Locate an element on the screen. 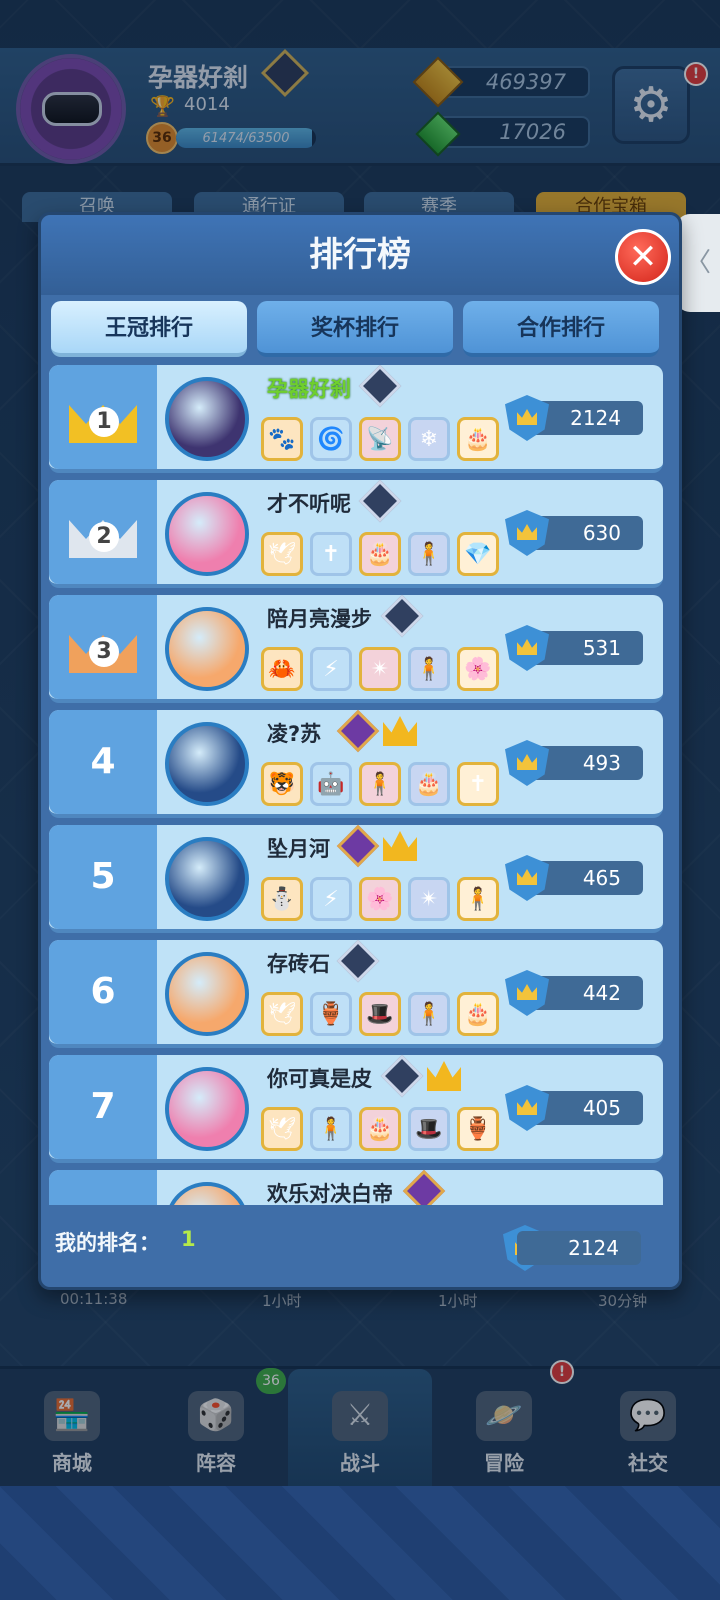 The height and width of the screenshot is (1600, 720). leaderboard-row: 7 你可真是皮 🕊 🧍 🎂 🎩 🏺 405 is located at coordinates (356, 1108).